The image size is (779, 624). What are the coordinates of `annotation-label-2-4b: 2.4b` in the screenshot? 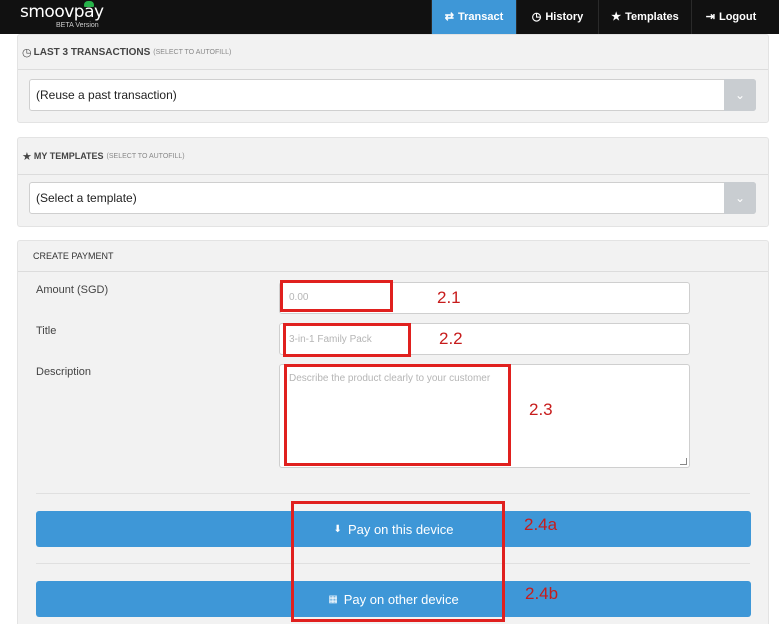 It's located at (542, 593).